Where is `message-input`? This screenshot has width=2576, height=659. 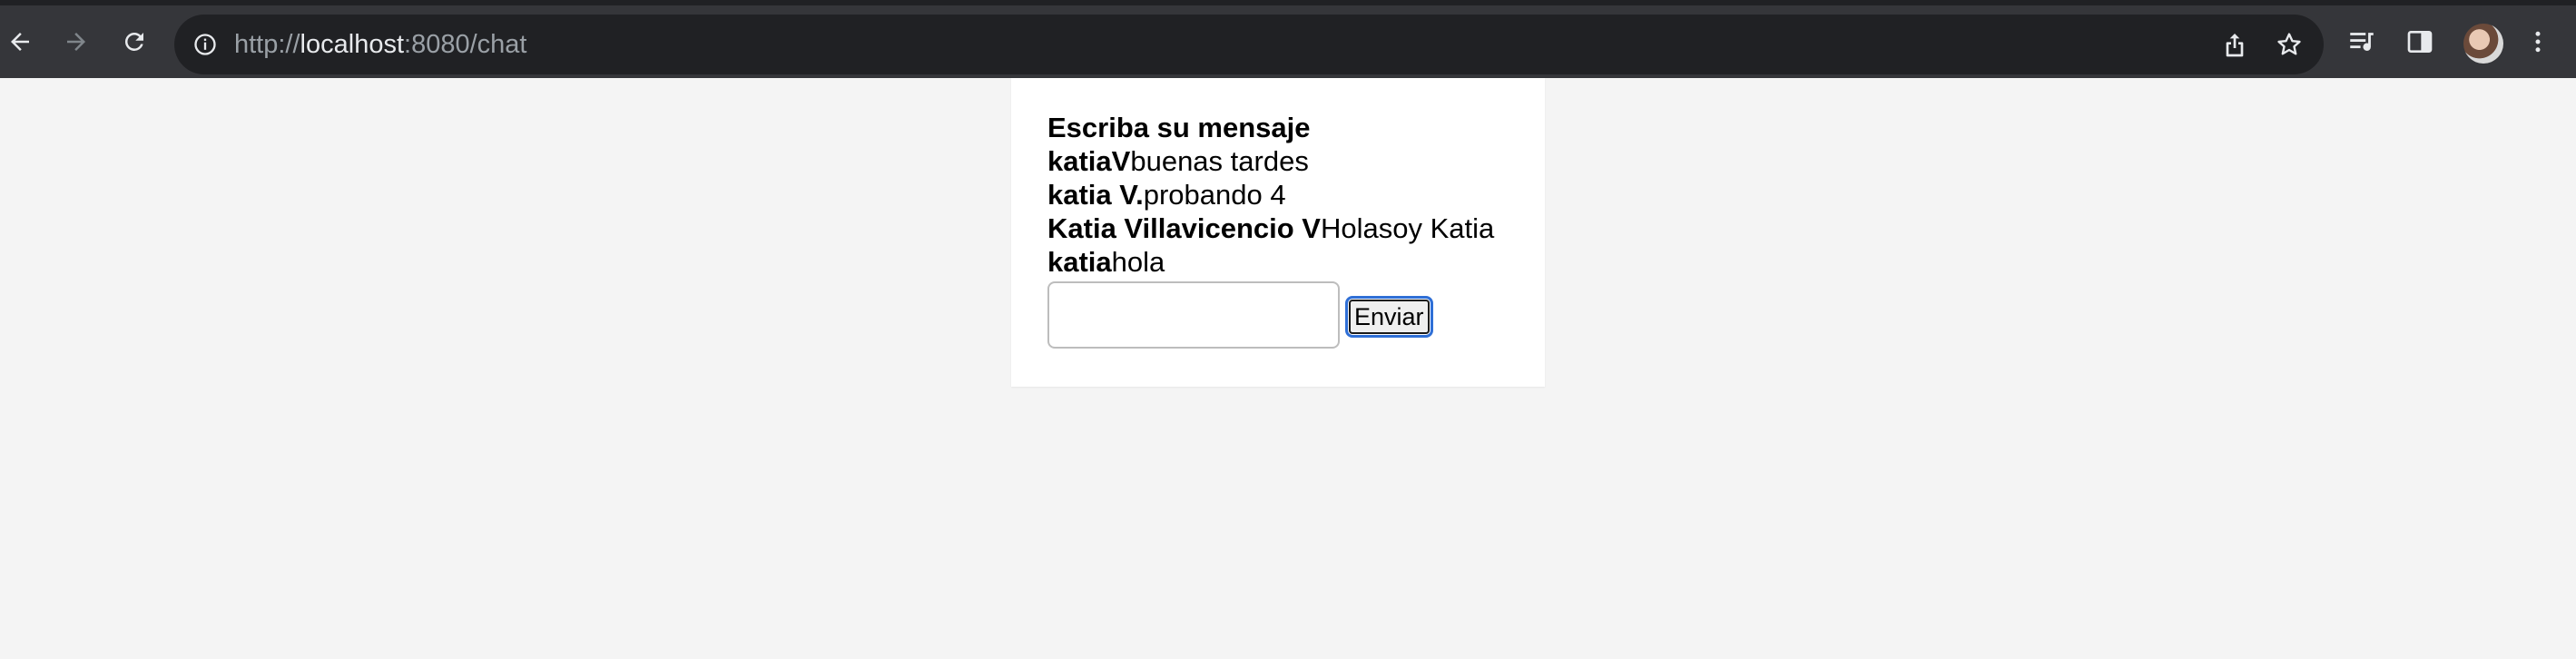 message-input is located at coordinates (1193, 315).